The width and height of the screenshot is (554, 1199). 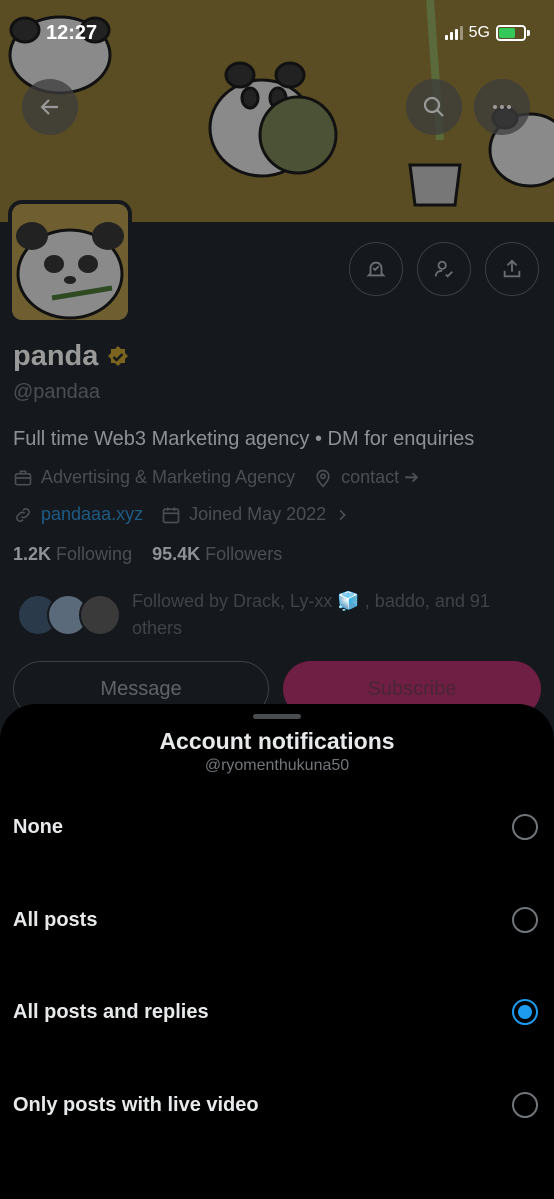 I want to click on profile-location: contact ➔, so click(x=380, y=477).